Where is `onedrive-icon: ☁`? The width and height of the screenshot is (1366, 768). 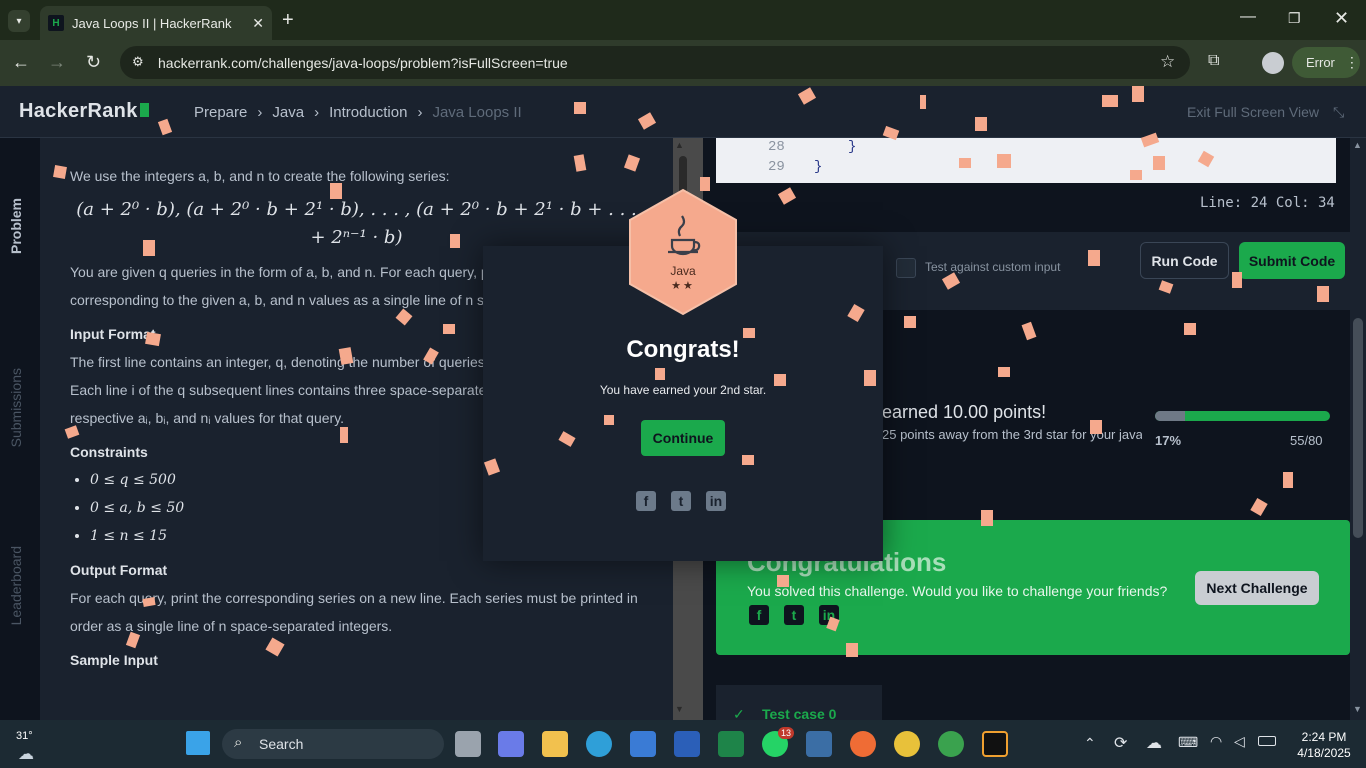 onedrive-icon: ☁ is located at coordinates (1154, 743).